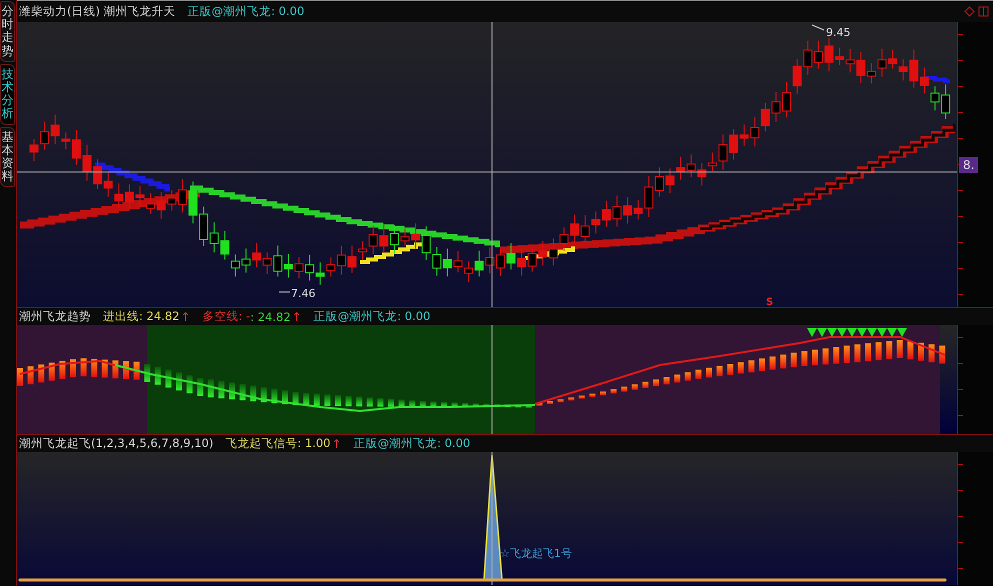 The width and height of the screenshot is (993, 586). Describe the element at coordinates (226, 316) in the screenshot. I see `legend-value: 多空线: -` at that location.